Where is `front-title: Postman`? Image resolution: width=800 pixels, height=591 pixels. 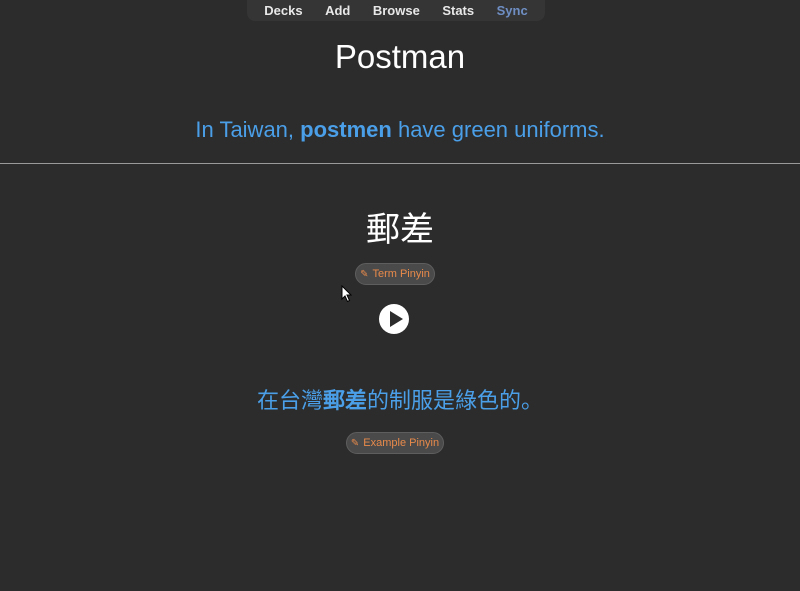
front-title: Postman is located at coordinates (400, 56).